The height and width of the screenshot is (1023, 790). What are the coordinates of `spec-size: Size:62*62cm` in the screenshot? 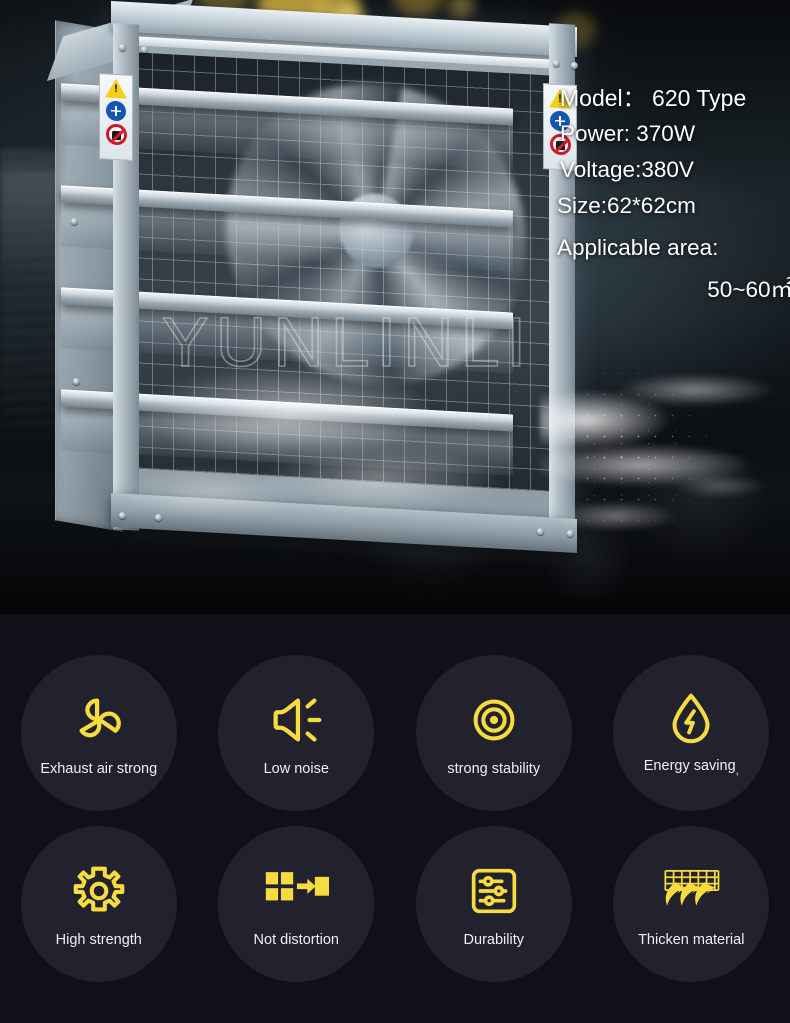 It's located at (626, 205).